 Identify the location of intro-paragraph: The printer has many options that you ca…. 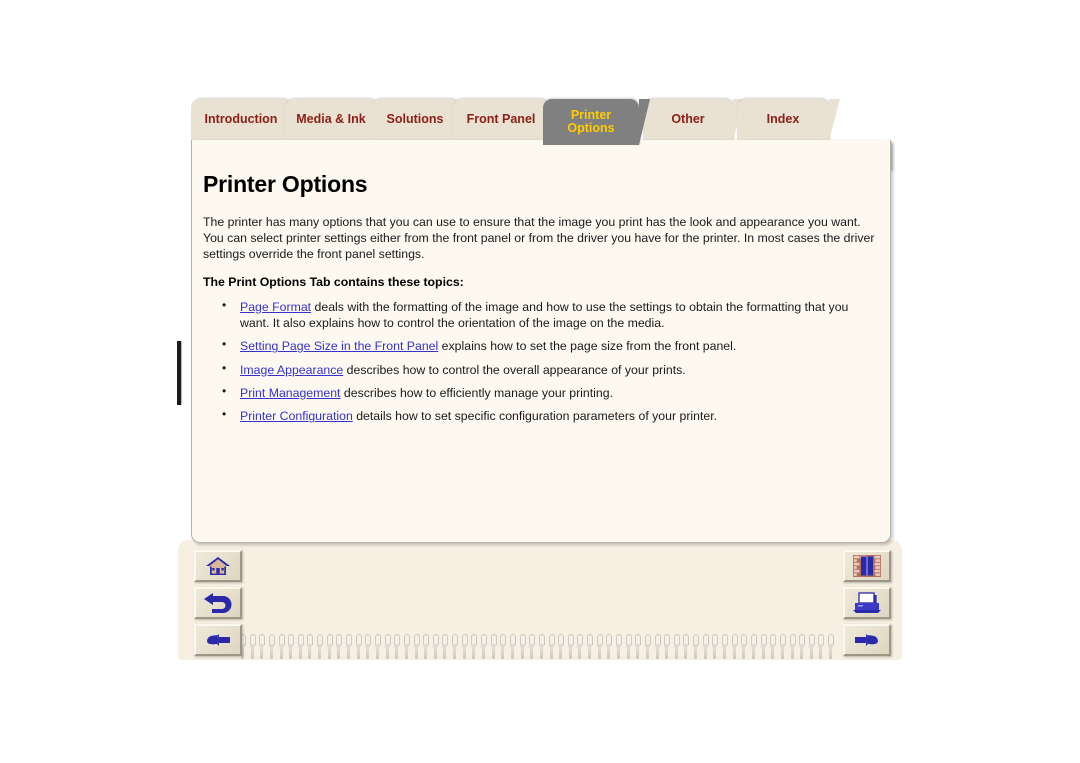
(539, 238).